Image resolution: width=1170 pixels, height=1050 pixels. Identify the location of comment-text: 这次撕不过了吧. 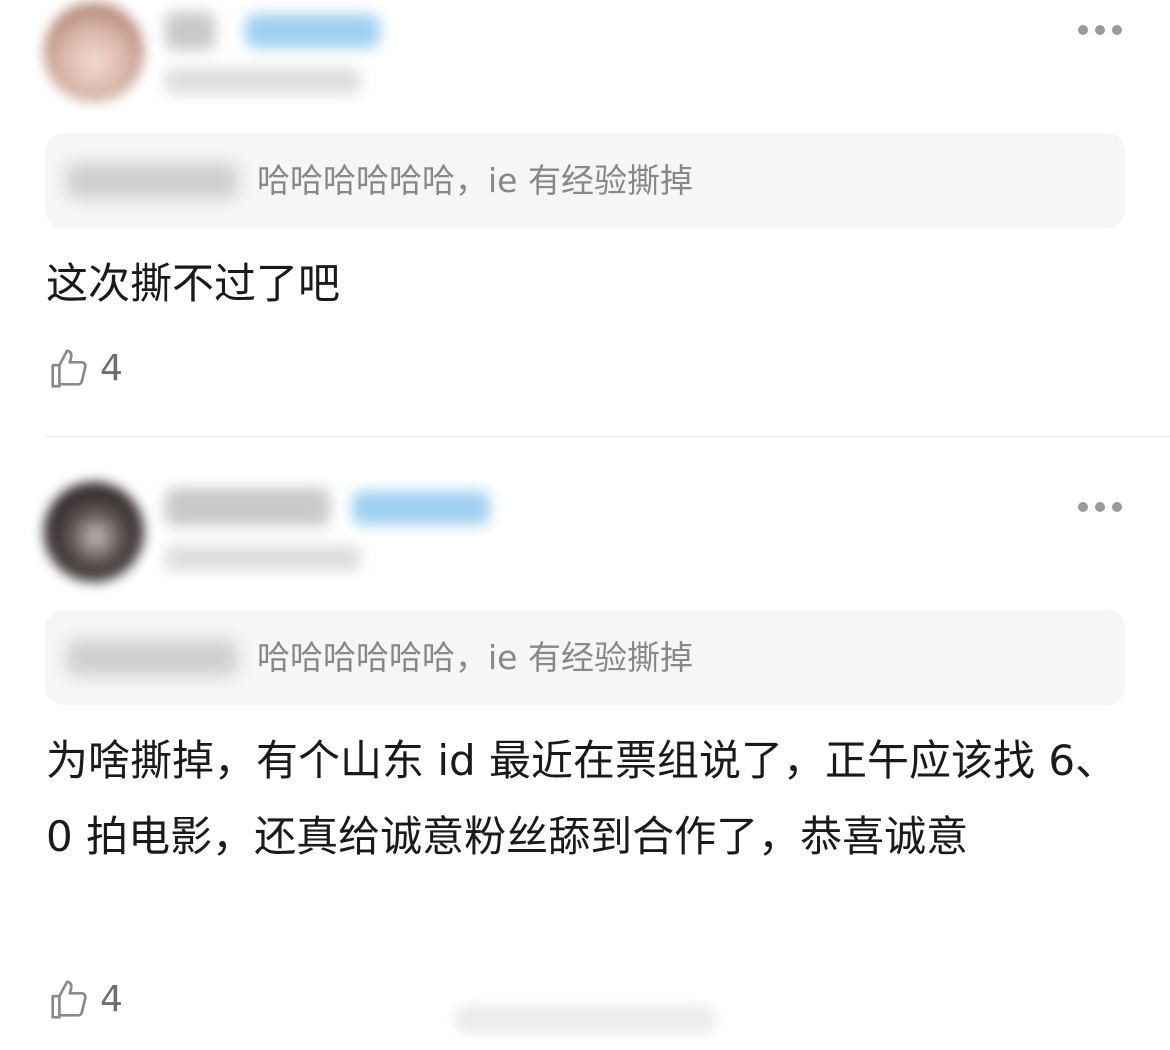
(193, 283).